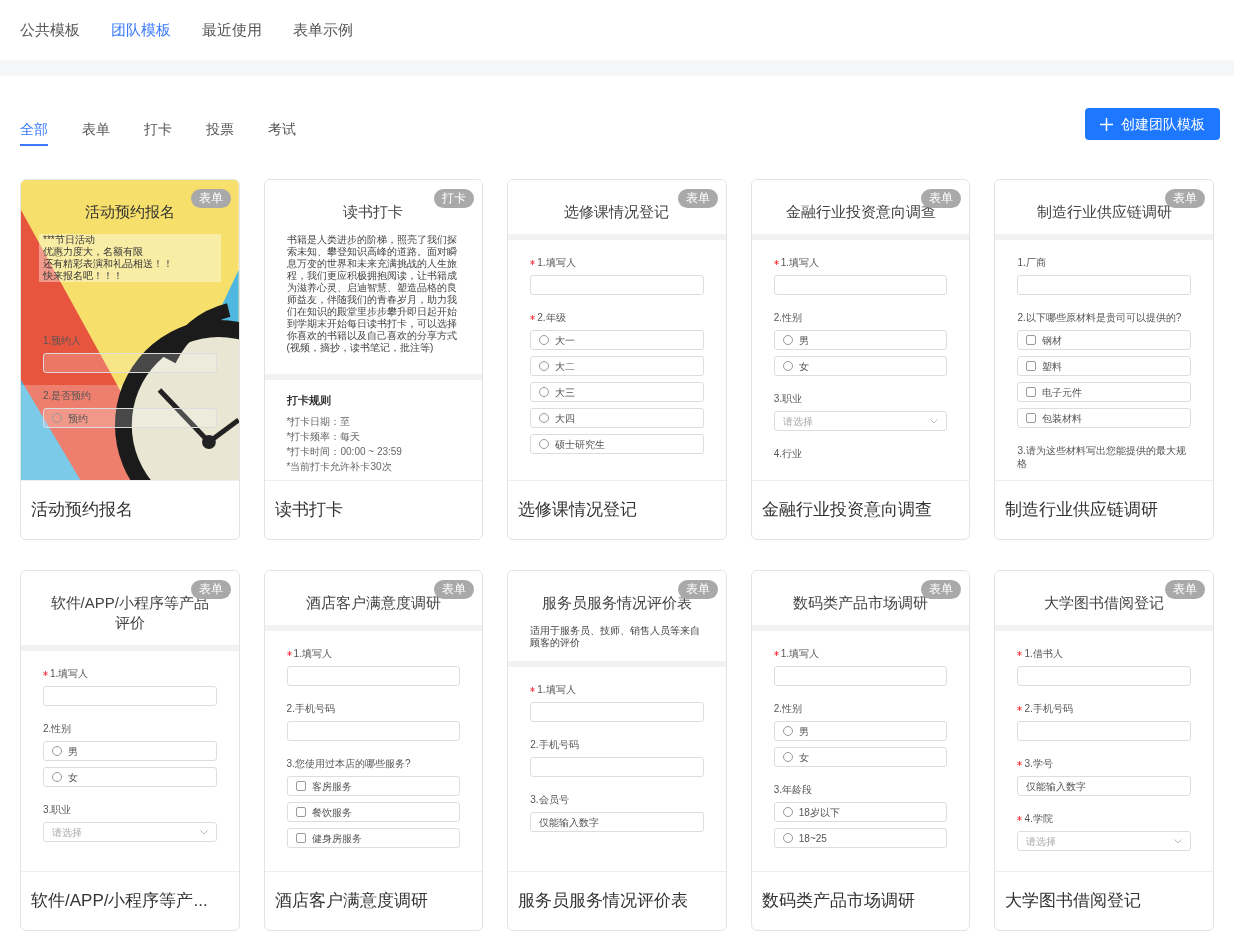  What do you see at coordinates (1102, 457) in the screenshot?
I see `question-label: 3.请为这些材料写出您能提供的最大规格` at bounding box center [1102, 457].